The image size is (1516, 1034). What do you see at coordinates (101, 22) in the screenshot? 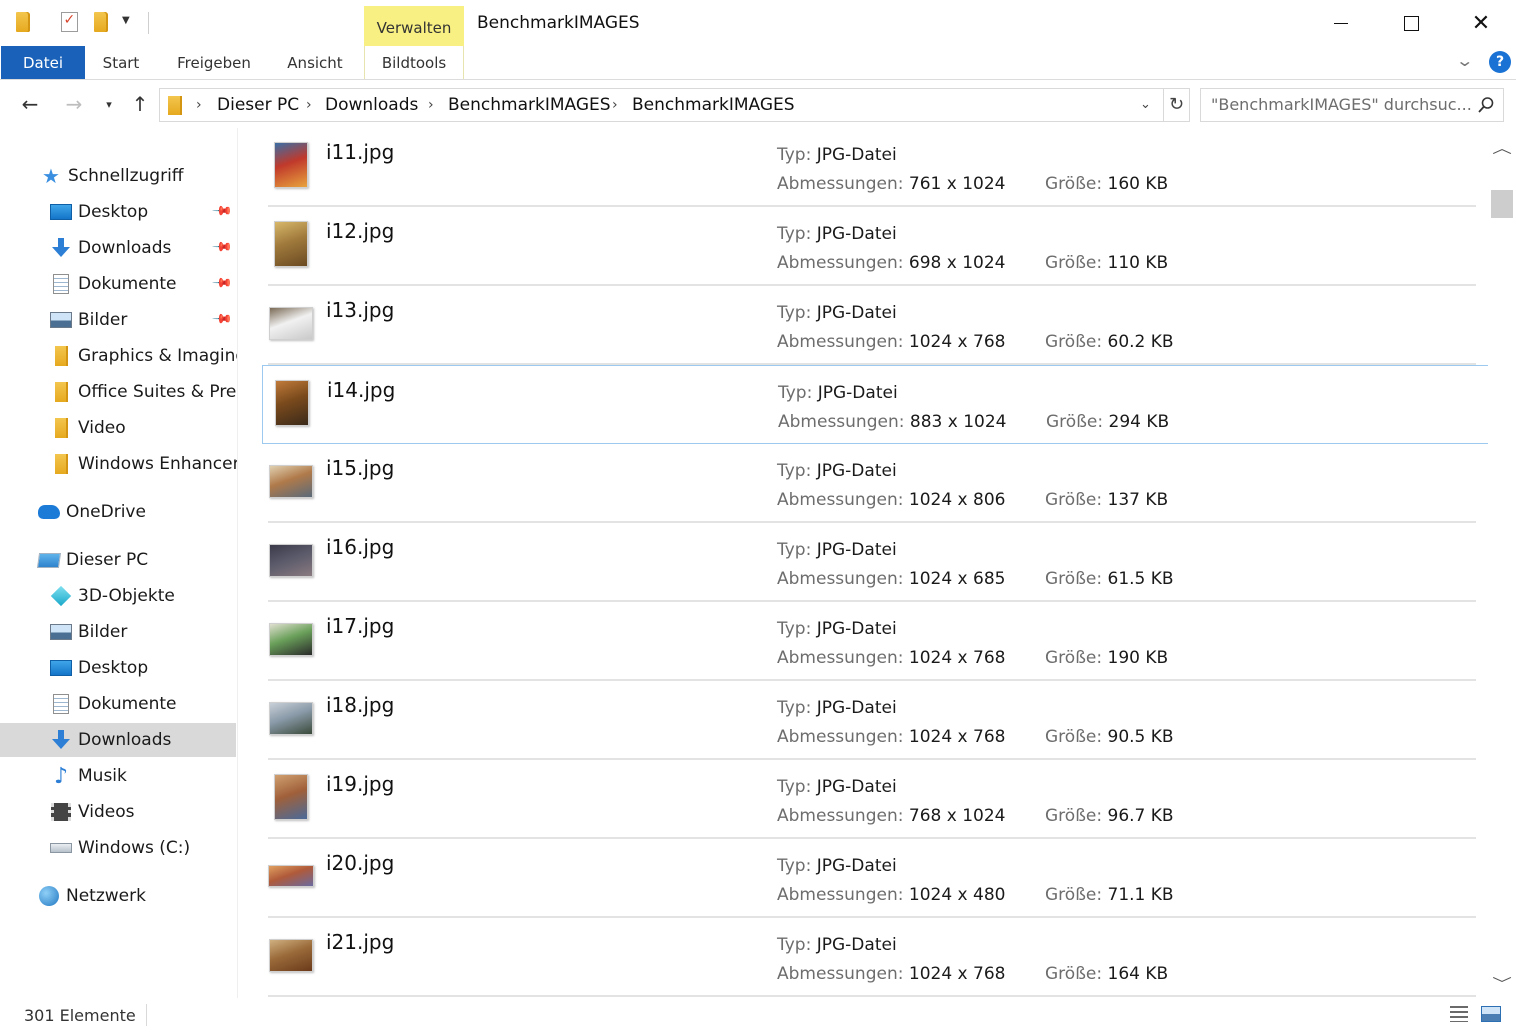
I see `new-folder-icon` at bounding box center [101, 22].